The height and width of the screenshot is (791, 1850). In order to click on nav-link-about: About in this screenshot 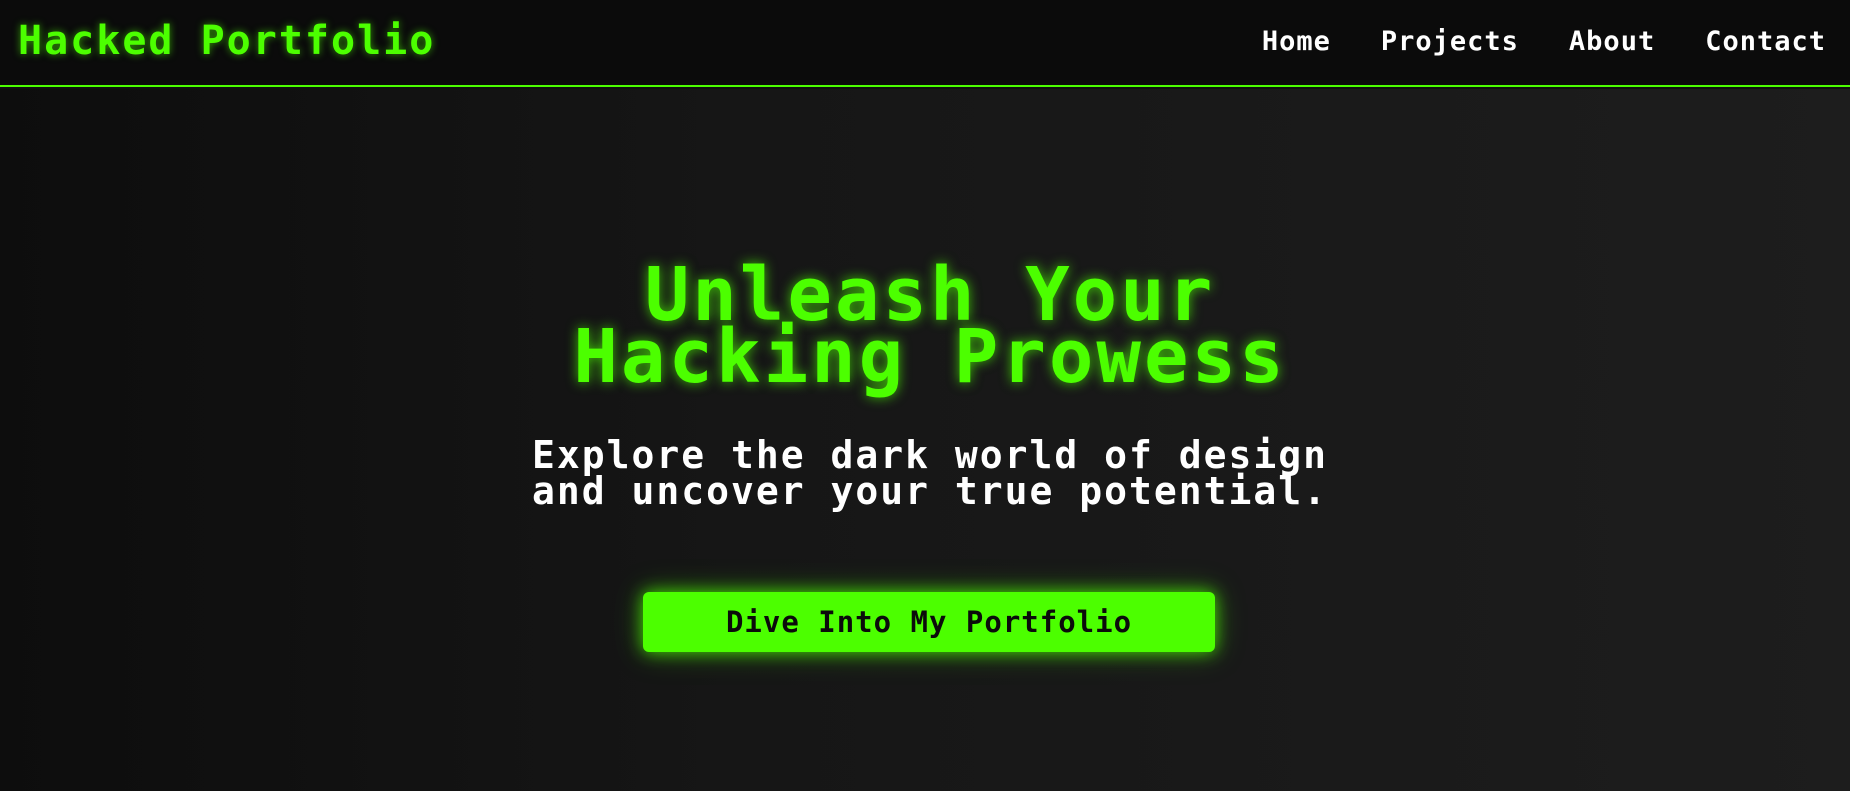, I will do `click(1612, 41)`.